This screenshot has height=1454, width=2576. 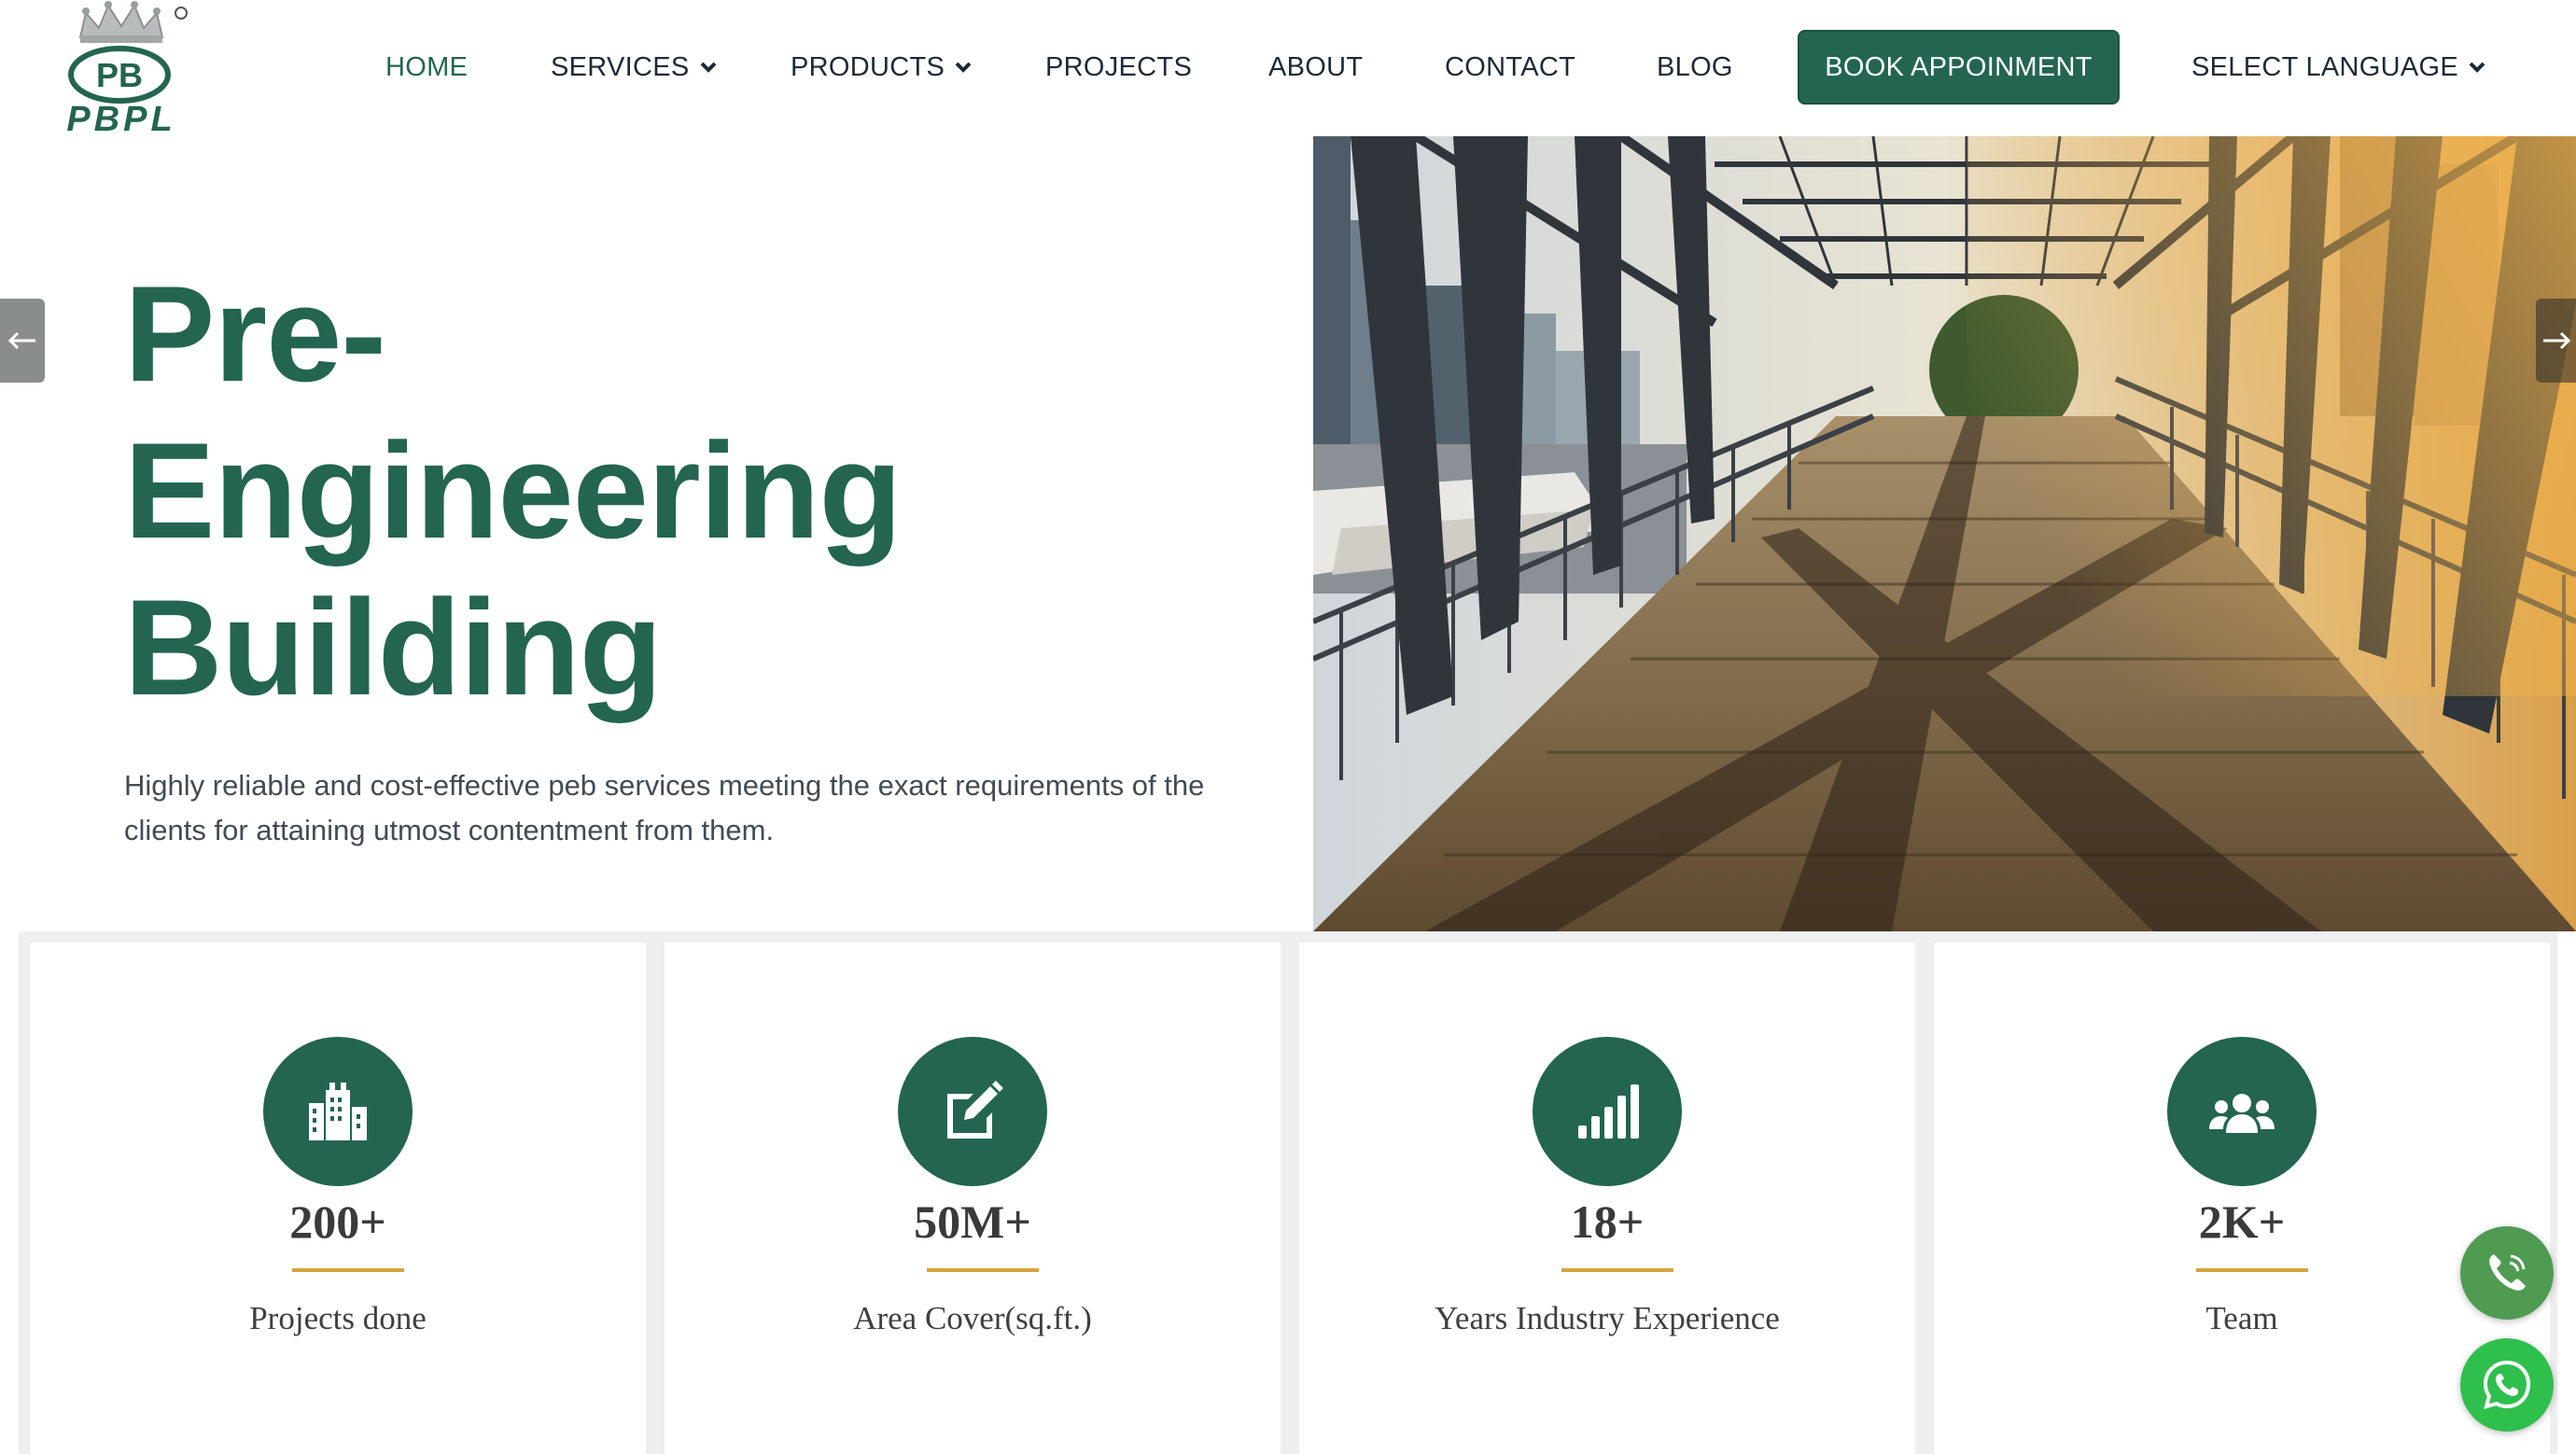 I want to click on stat-label: Area Cover(sq.ft.), so click(x=973, y=1318).